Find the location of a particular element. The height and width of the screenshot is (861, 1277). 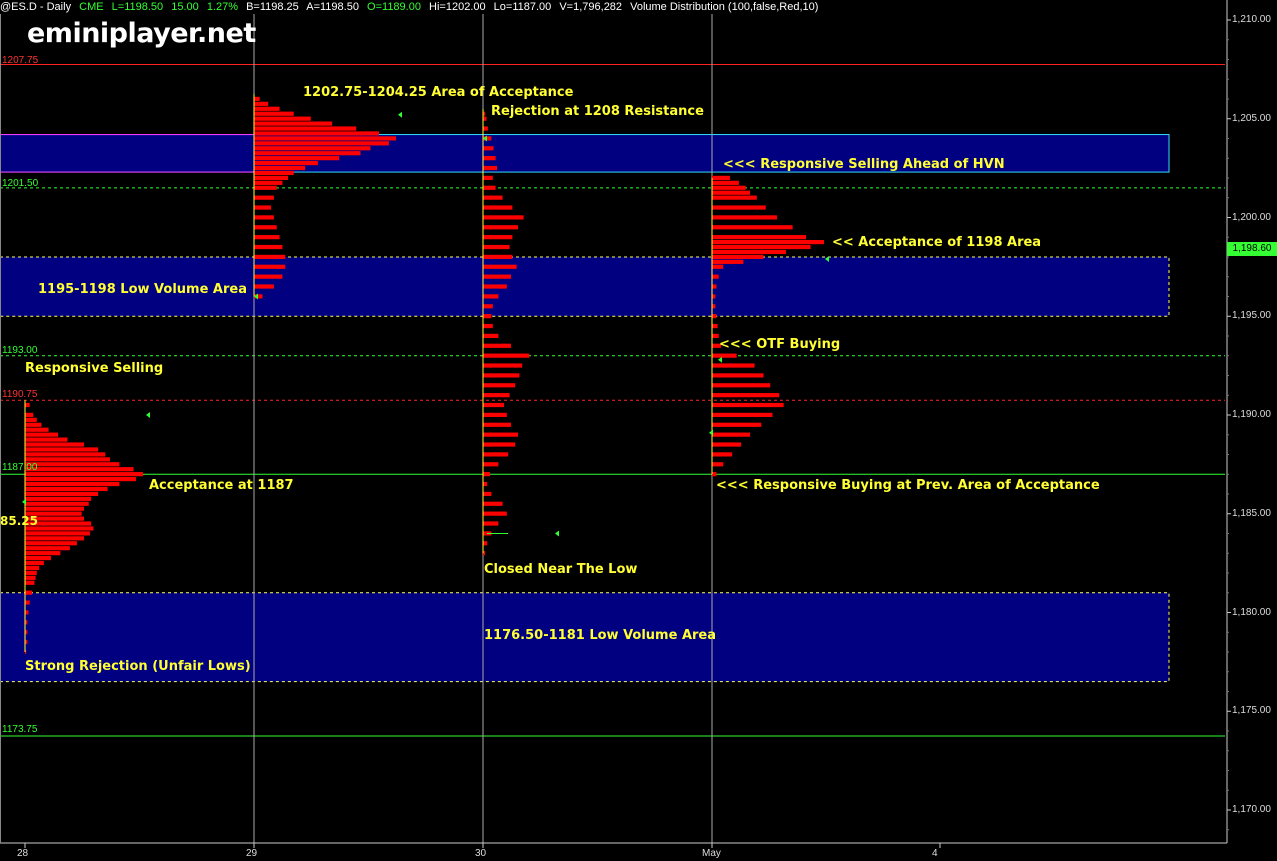

annotation-responsive-selling: Responsive Selling is located at coordinates (94, 368).